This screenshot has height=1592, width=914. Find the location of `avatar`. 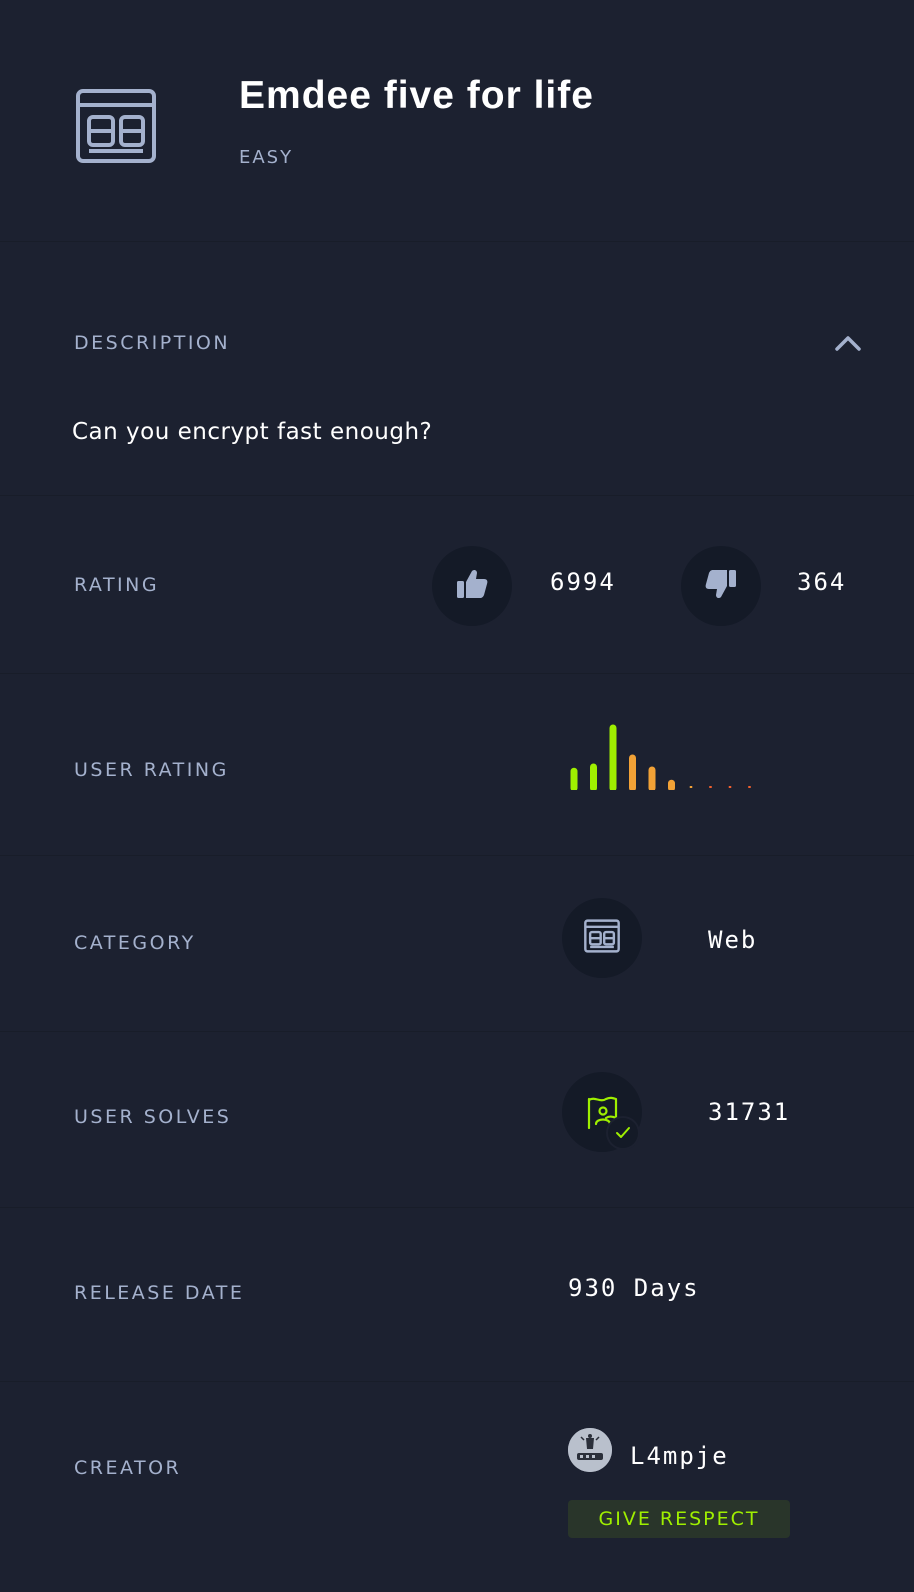

avatar is located at coordinates (590, 1450).